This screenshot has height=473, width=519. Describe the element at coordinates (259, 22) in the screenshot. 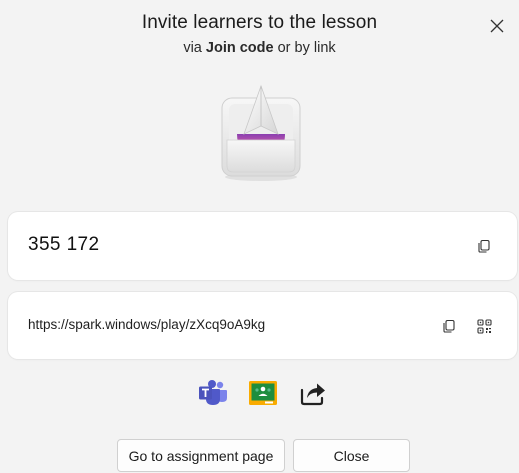

I see `dialog-title: Invite learners to the lesson` at that location.